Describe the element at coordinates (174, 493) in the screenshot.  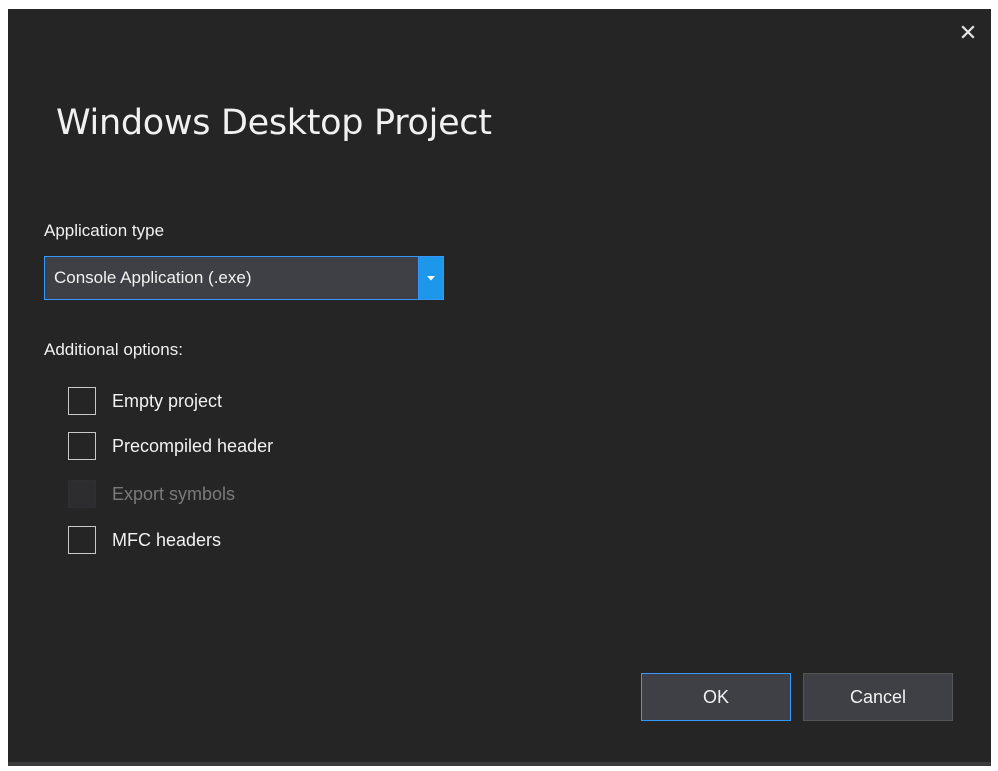
I see `export-symbols-label: Export symbols` at that location.